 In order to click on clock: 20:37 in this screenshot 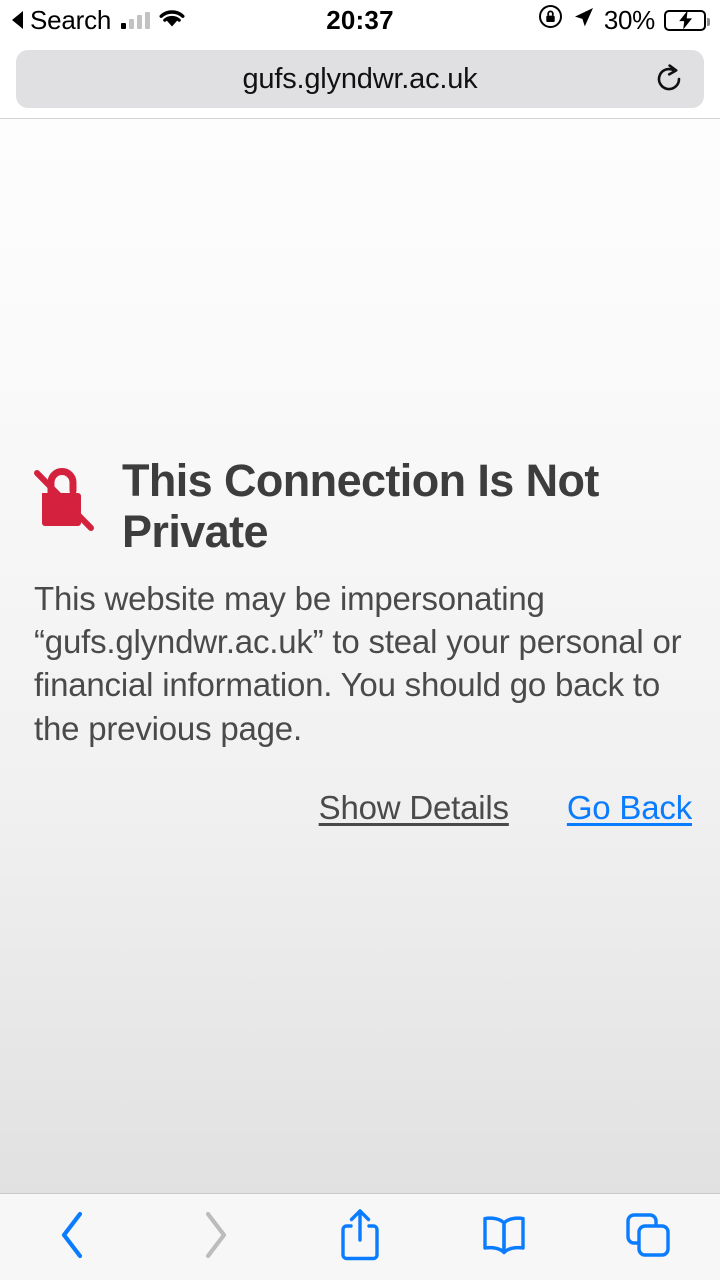, I will do `click(360, 19)`.